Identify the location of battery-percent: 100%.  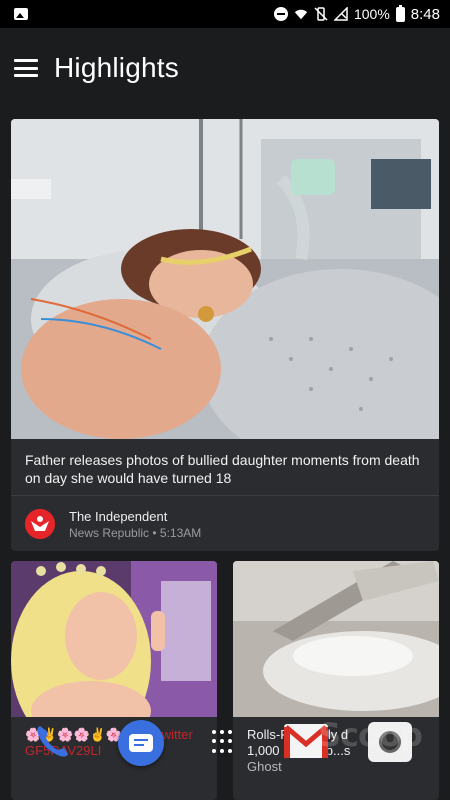
(371, 14).